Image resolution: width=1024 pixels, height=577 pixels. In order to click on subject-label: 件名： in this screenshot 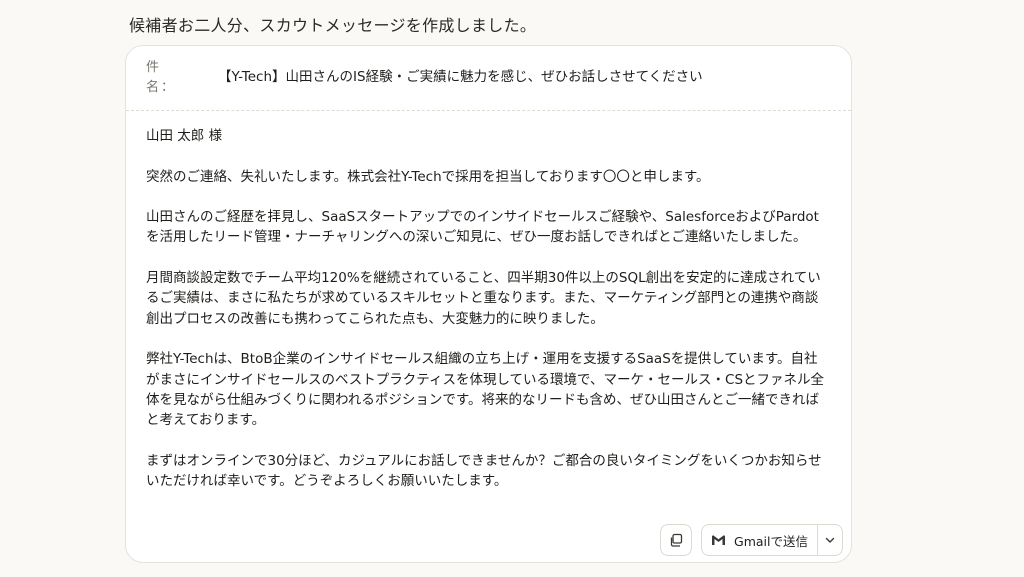, I will do `click(161, 77)`.